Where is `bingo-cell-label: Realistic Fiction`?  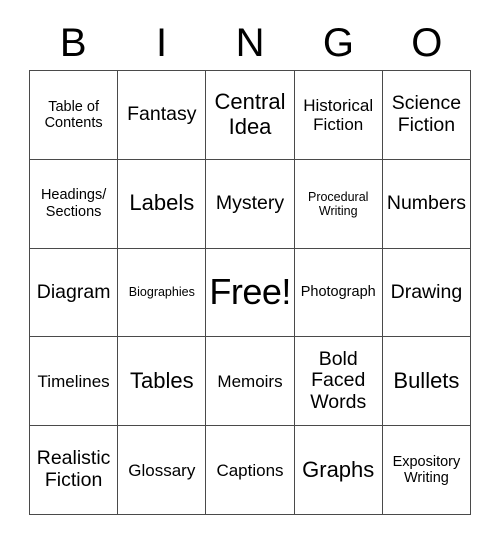
bingo-cell-label: Realistic Fiction is located at coordinates (73, 469).